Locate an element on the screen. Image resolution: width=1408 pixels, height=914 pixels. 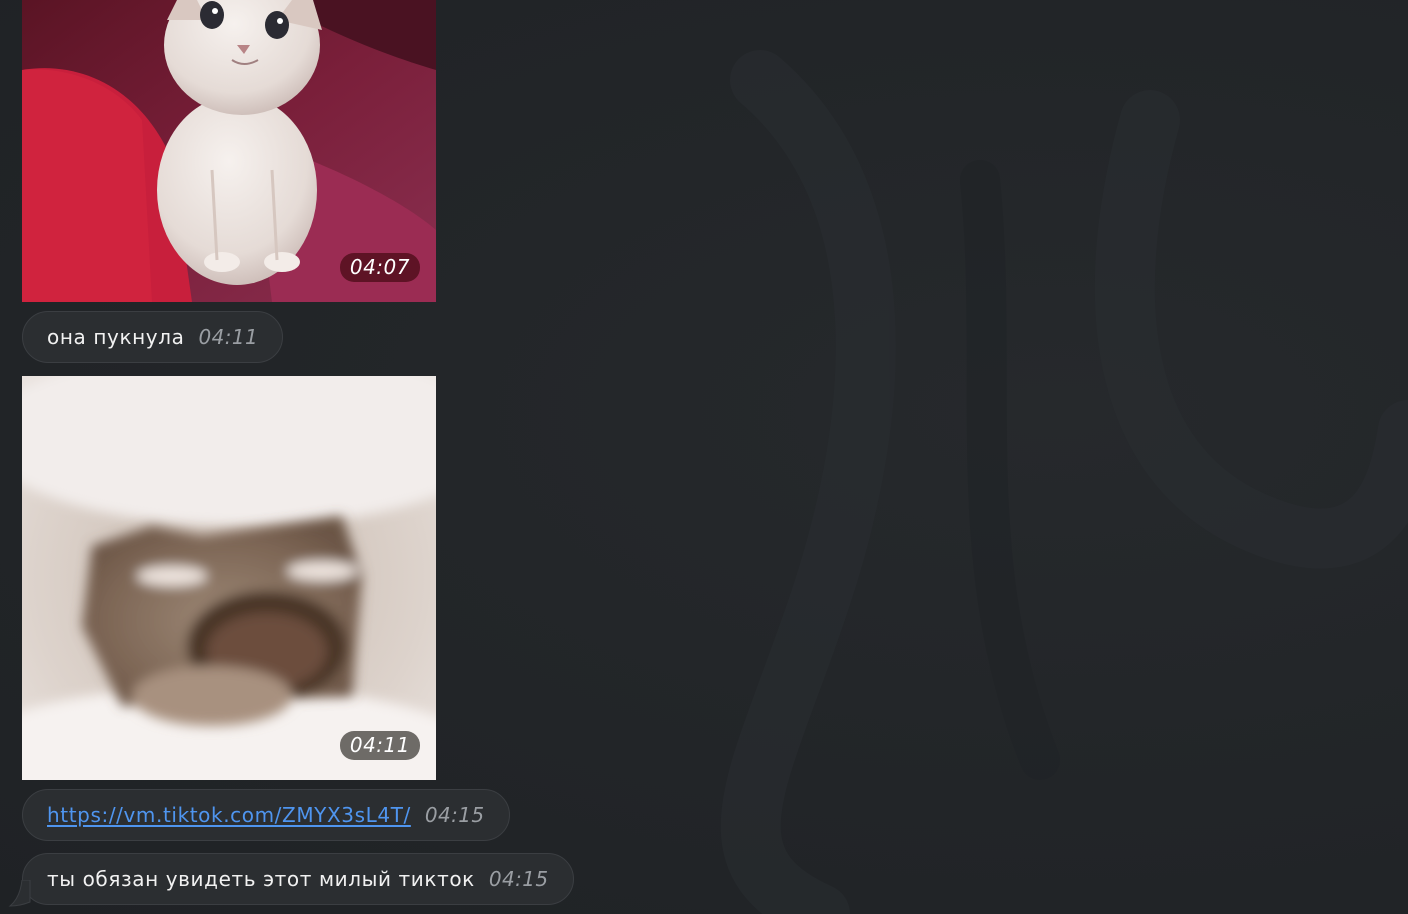
crying-cat-photo is located at coordinates (229, 578).